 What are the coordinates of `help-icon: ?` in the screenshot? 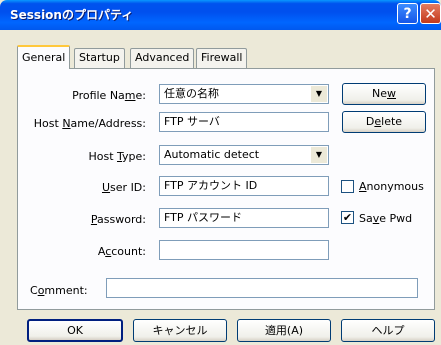 It's located at (407, 13).